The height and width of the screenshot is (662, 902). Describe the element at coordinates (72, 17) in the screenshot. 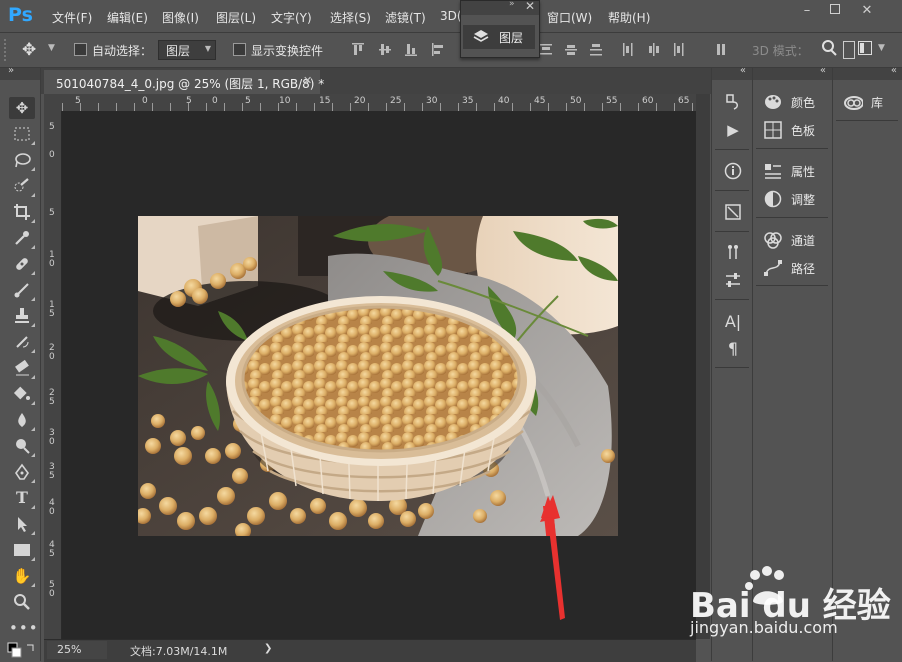

I see `menu-file: 文件(F)` at that location.